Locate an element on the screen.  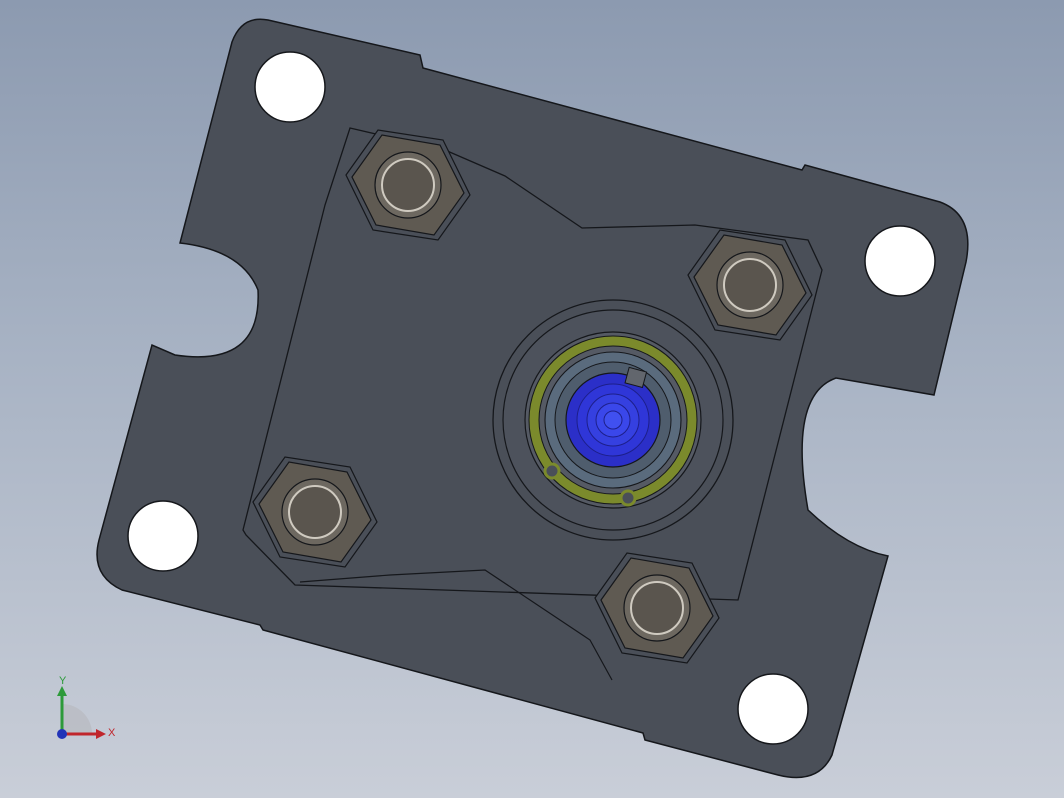
coordinate-triad: Y X is located at coordinates (85, 712).